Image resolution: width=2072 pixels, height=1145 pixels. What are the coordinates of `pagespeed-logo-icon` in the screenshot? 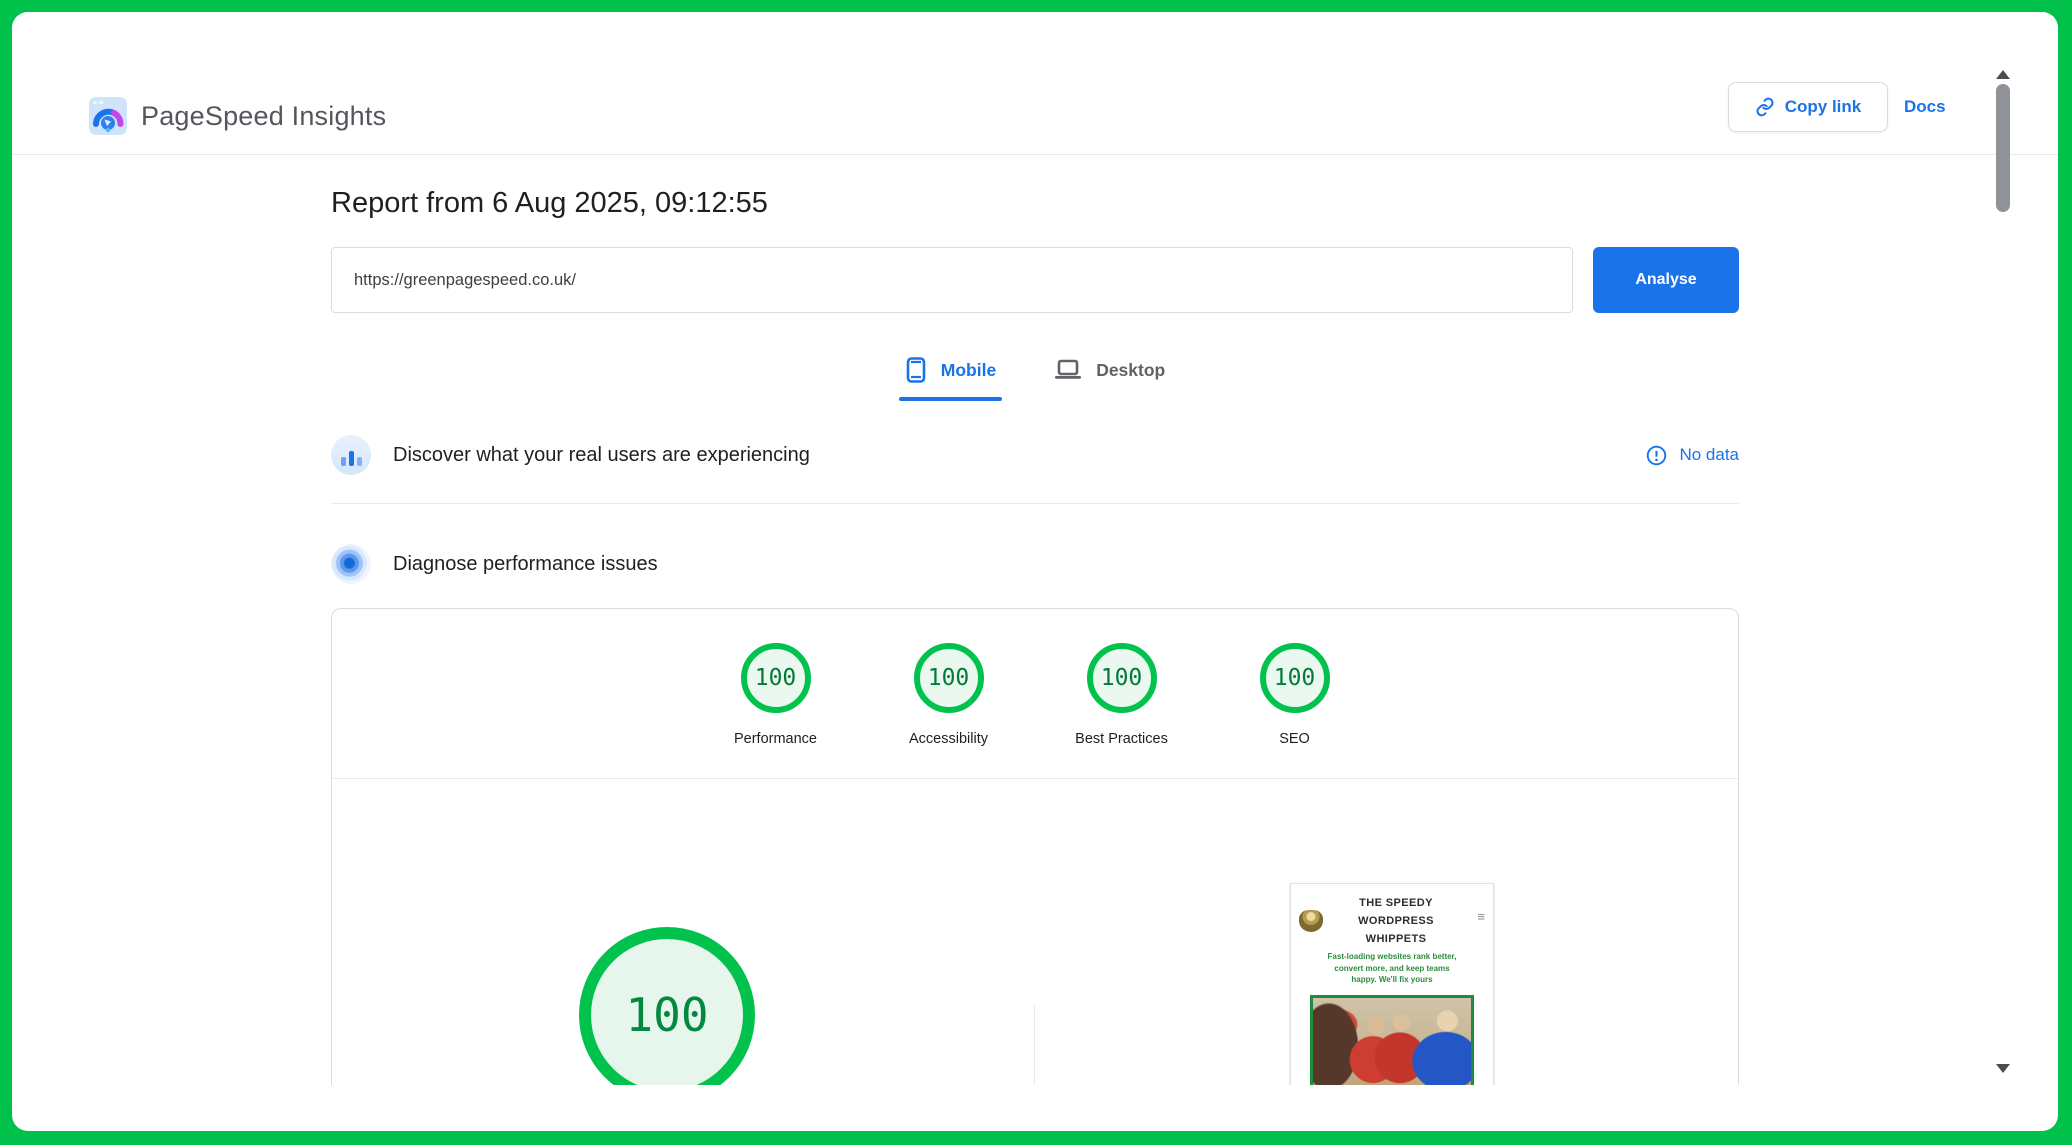 It's located at (108, 116).